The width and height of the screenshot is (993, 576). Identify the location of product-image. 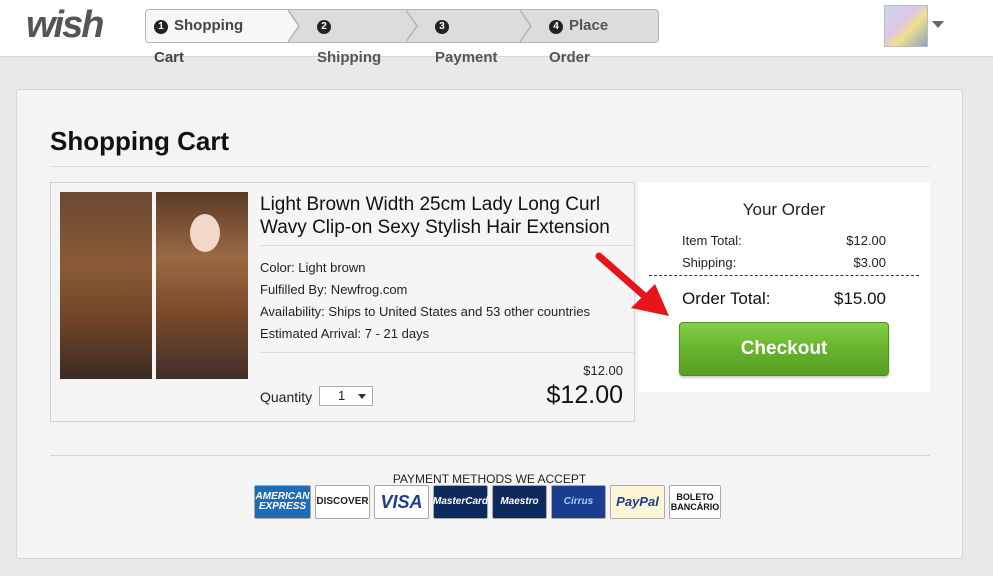
(154, 285).